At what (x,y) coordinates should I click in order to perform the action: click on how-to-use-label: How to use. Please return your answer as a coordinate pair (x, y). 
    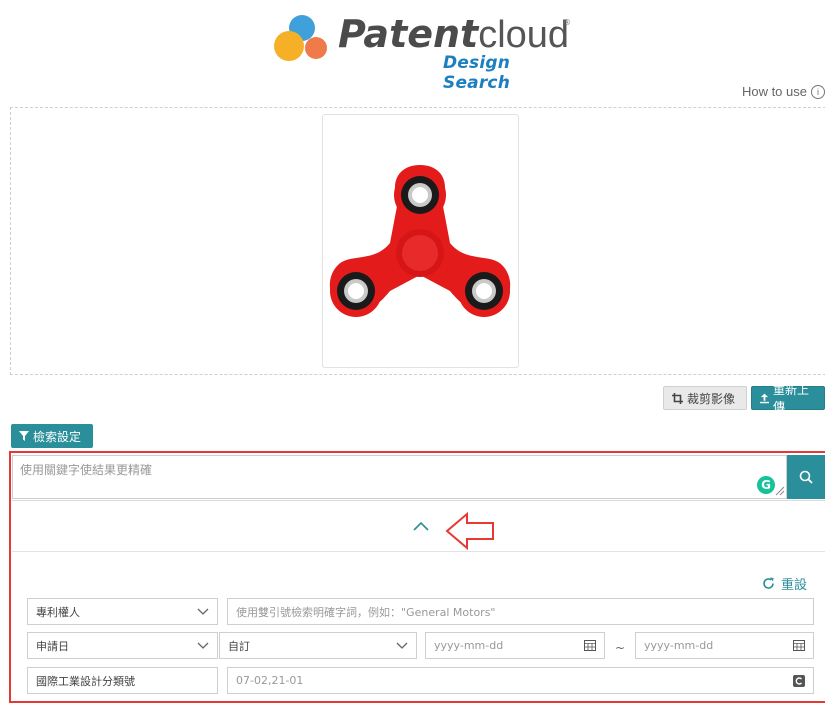
    Looking at the image, I should click on (774, 91).